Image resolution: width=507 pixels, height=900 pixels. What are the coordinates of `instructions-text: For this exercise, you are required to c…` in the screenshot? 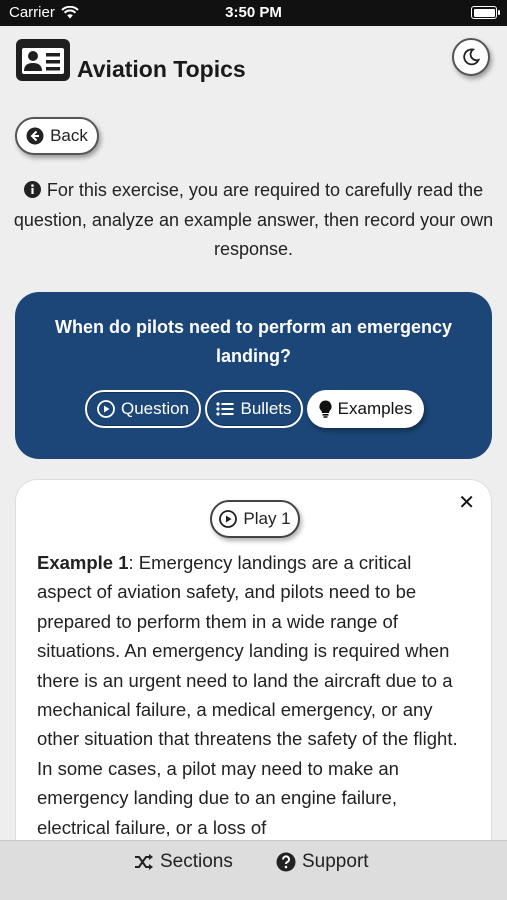 It's located at (253, 219).